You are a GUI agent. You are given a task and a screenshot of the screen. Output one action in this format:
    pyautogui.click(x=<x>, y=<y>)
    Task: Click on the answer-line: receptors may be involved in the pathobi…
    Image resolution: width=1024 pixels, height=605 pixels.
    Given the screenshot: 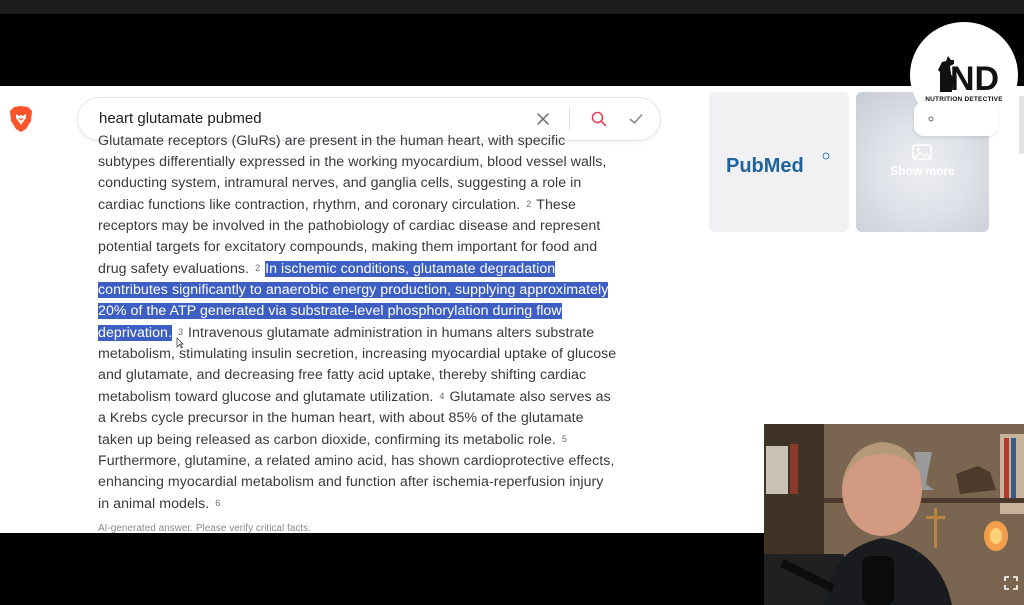 What is the action you would take?
    pyautogui.click(x=370, y=226)
    